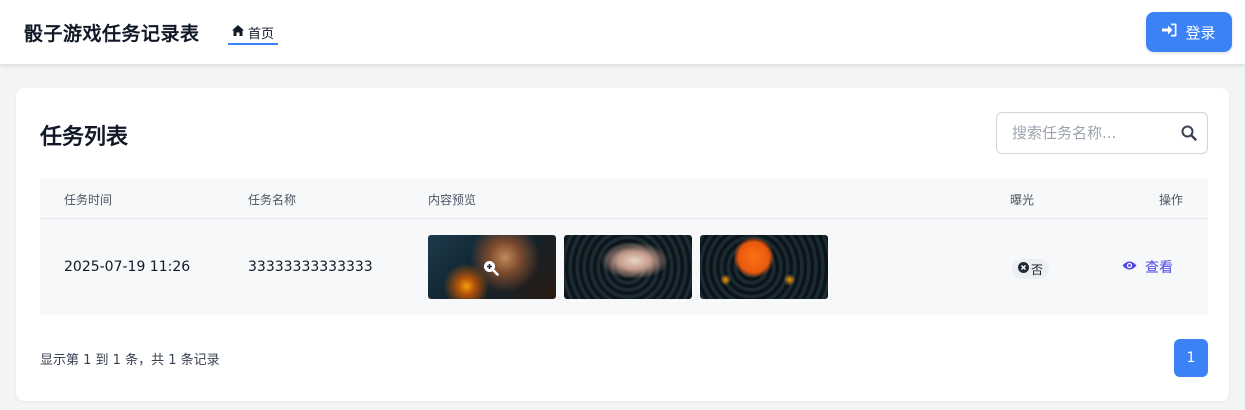 This screenshot has width=1245, height=410. I want to click on table-header: 任务时间 任务名称 内容预览 曝光 操作, so click(624, 198).